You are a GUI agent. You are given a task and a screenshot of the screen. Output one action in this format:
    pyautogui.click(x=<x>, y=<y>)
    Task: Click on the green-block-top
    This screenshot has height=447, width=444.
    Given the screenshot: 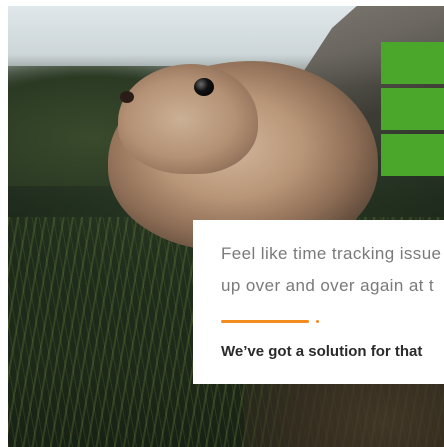 What is the action you would take?
    pyautogui.click(x=412, y=63)
    